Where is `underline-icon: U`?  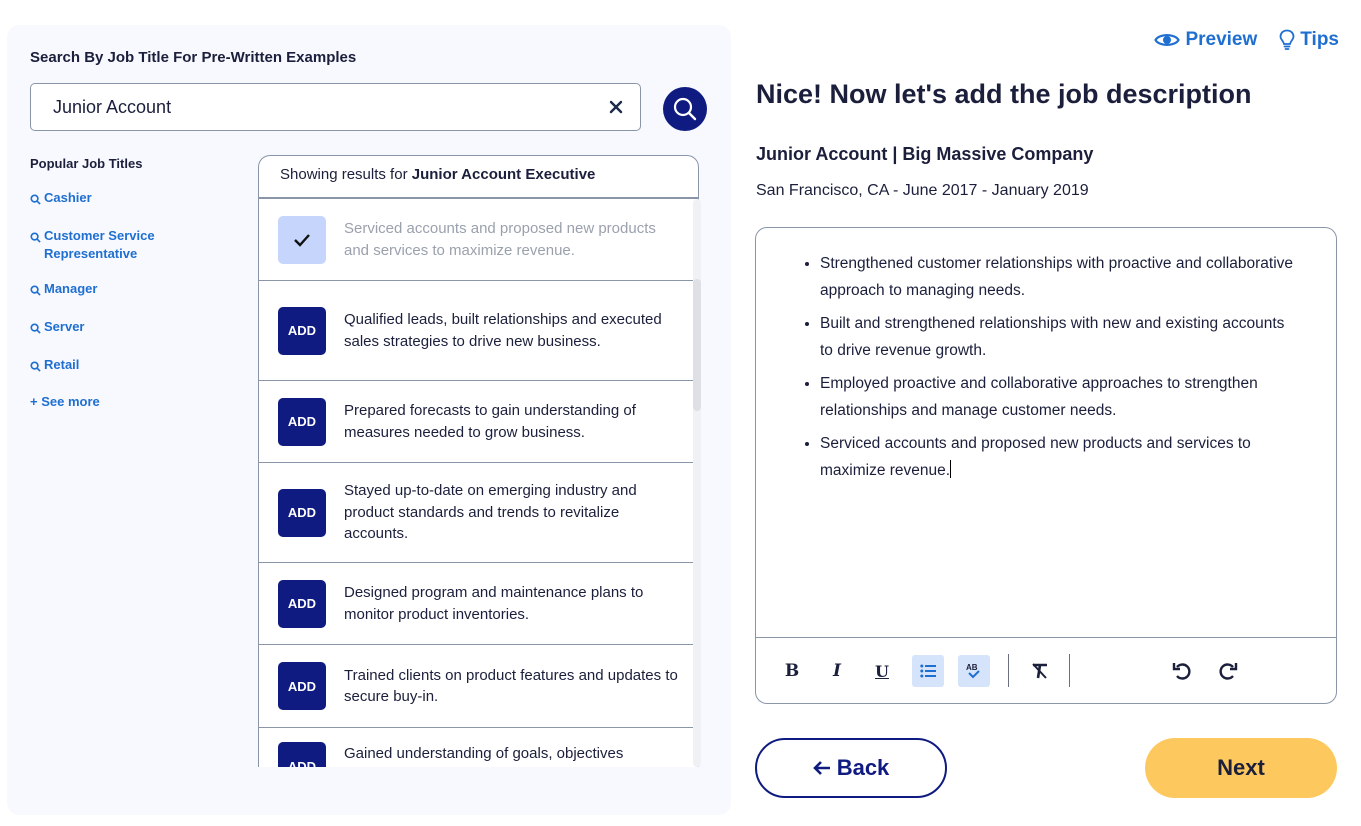
underline-icon: U is located at coordinates (882, 671).